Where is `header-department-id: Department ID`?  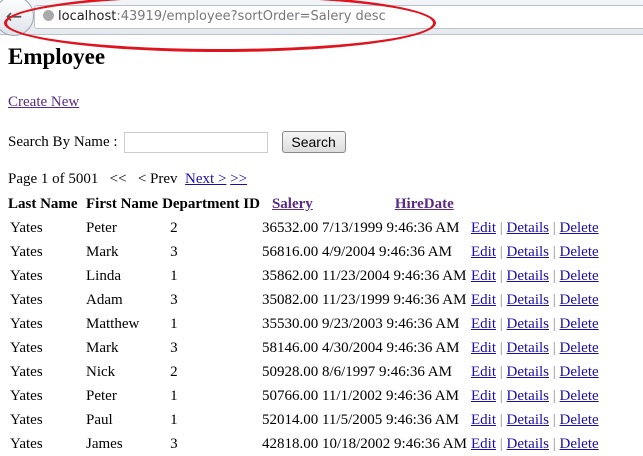 header-department-id: Department ID is located at coordinates (211, 203).